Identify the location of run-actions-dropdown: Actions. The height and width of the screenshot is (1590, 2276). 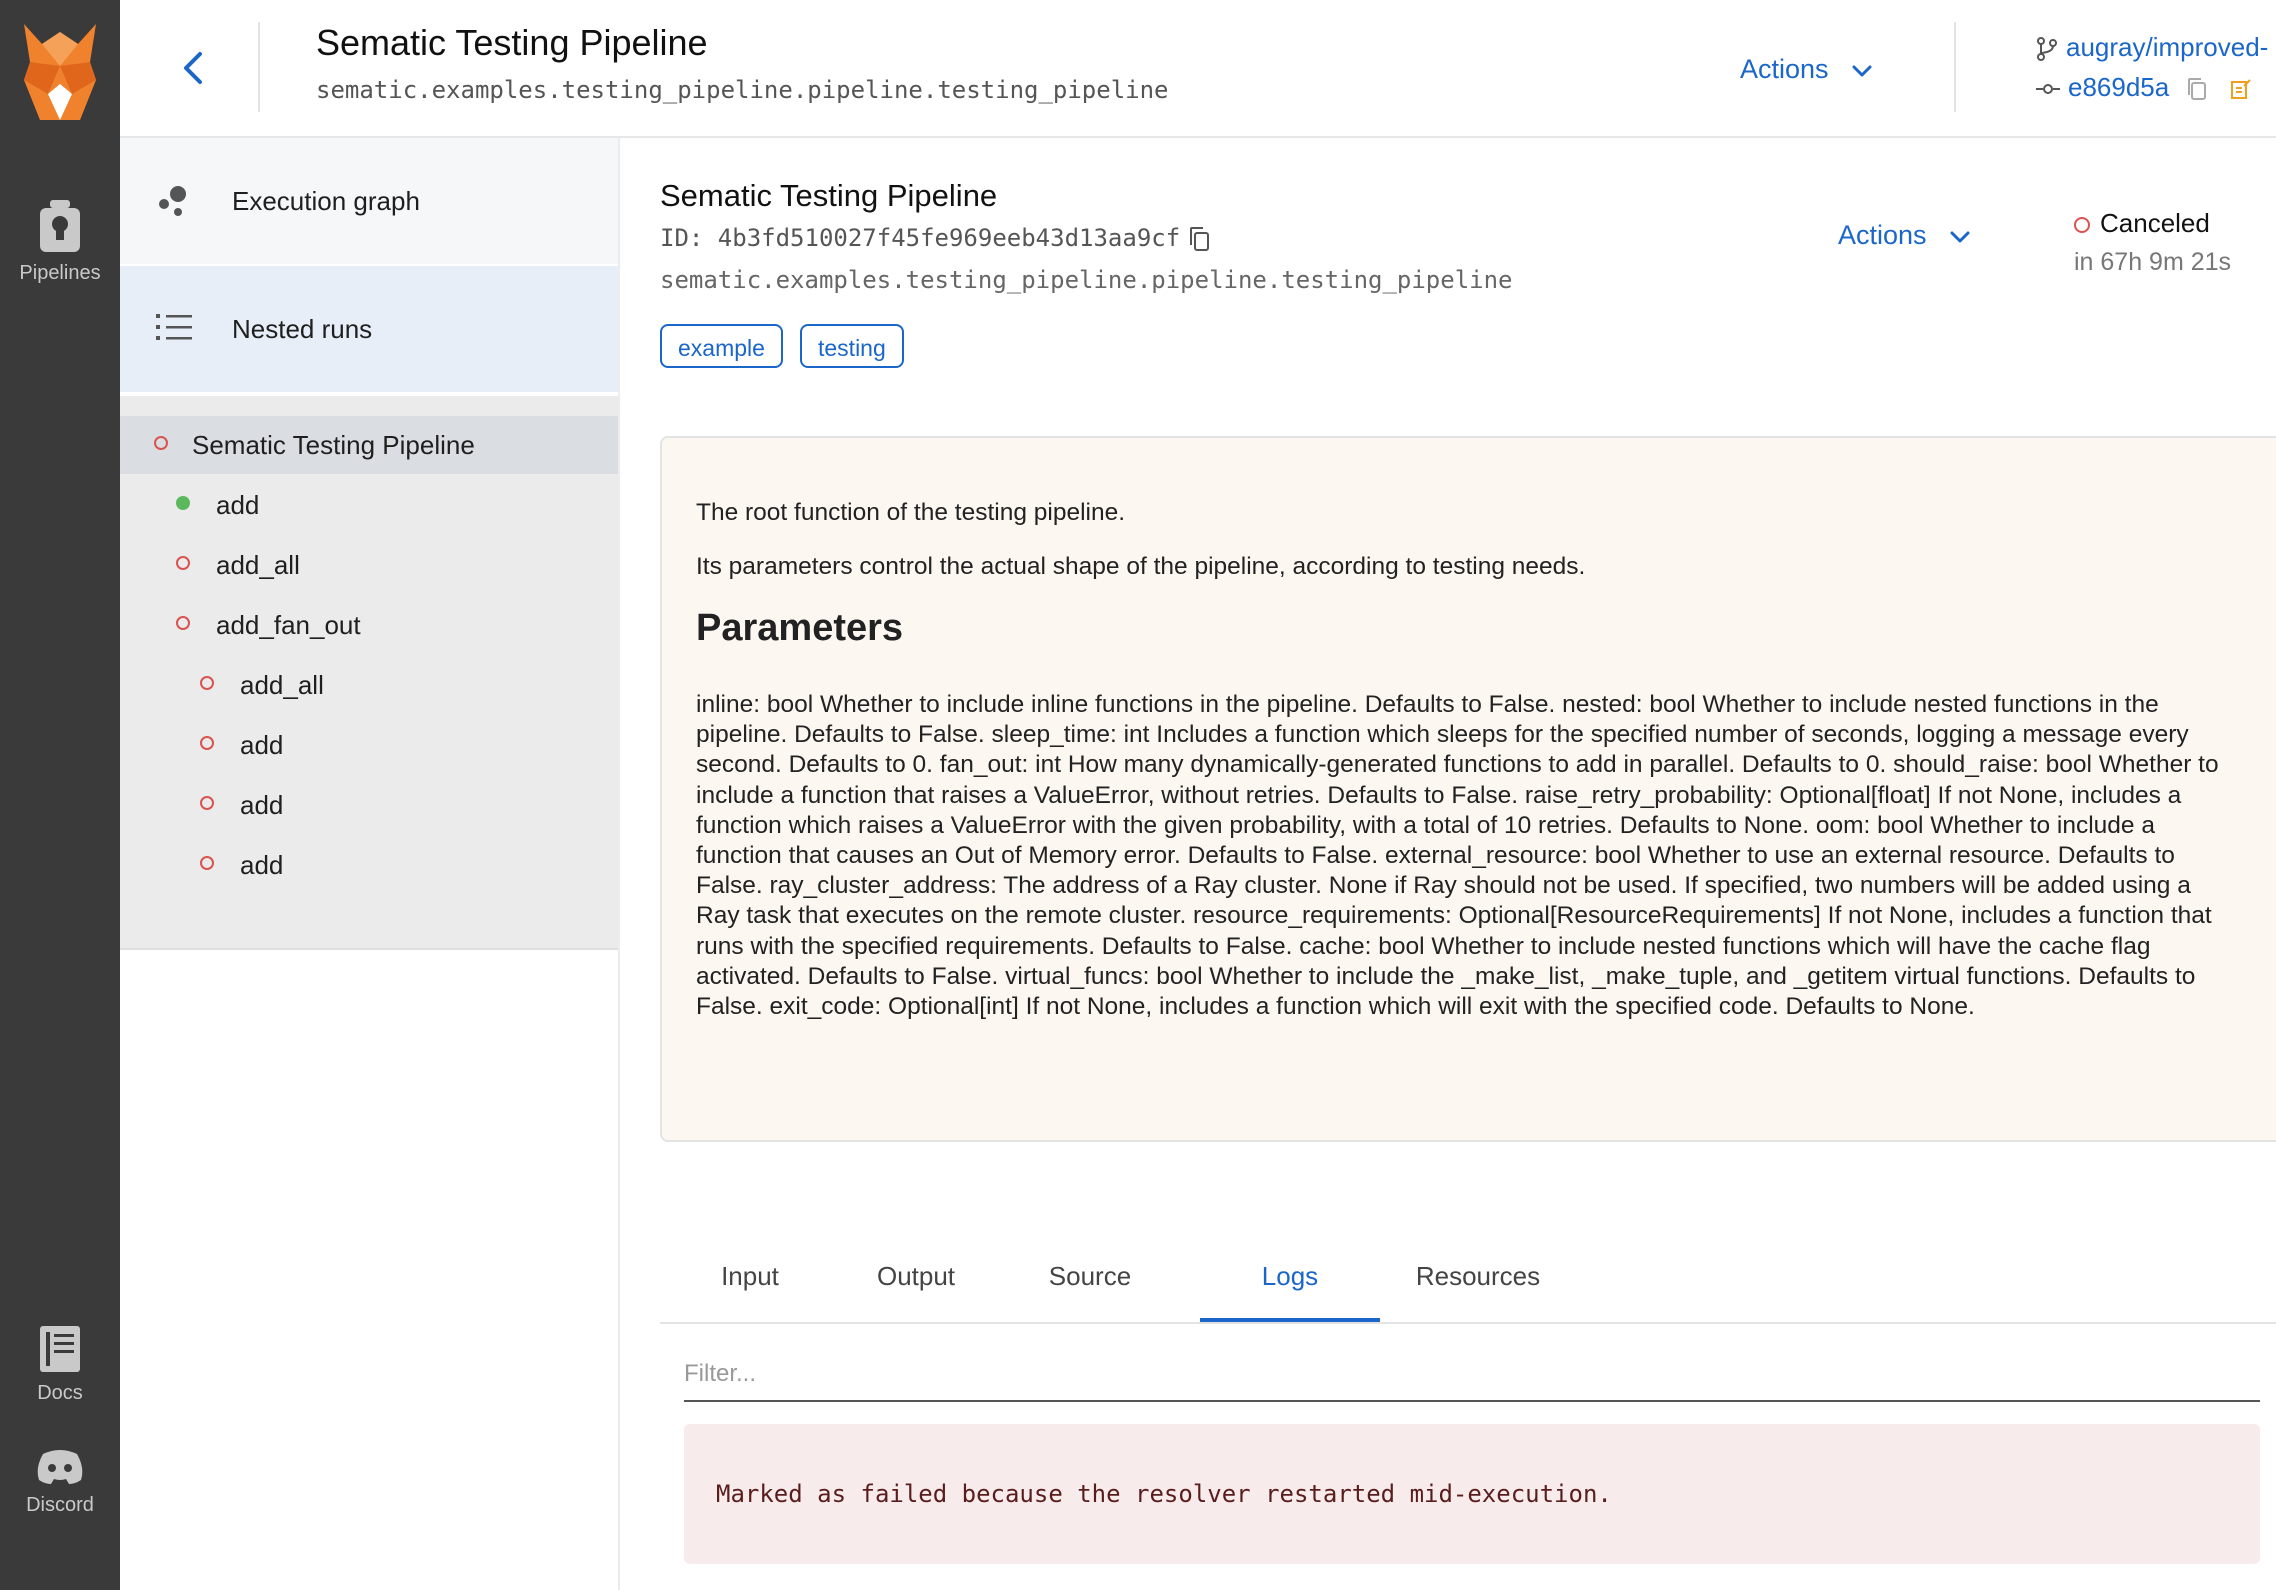
(1904, 235).